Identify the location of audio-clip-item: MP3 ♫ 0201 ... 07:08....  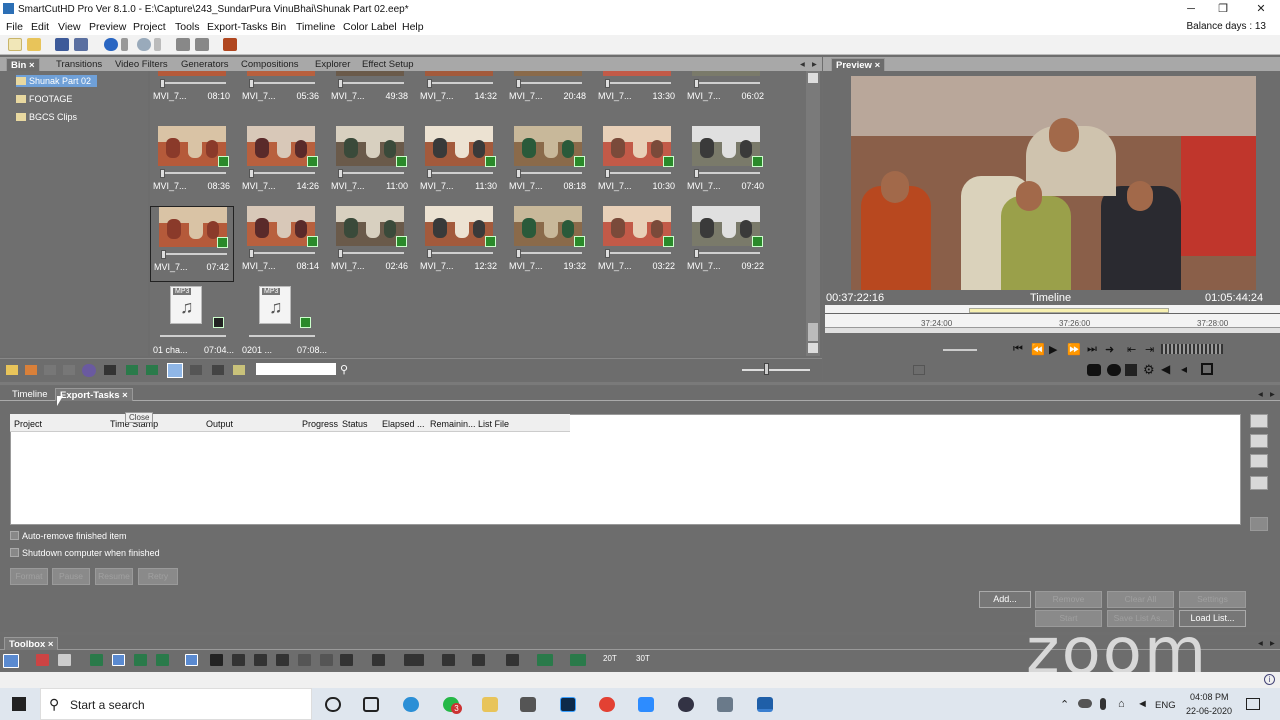
(283, 321).